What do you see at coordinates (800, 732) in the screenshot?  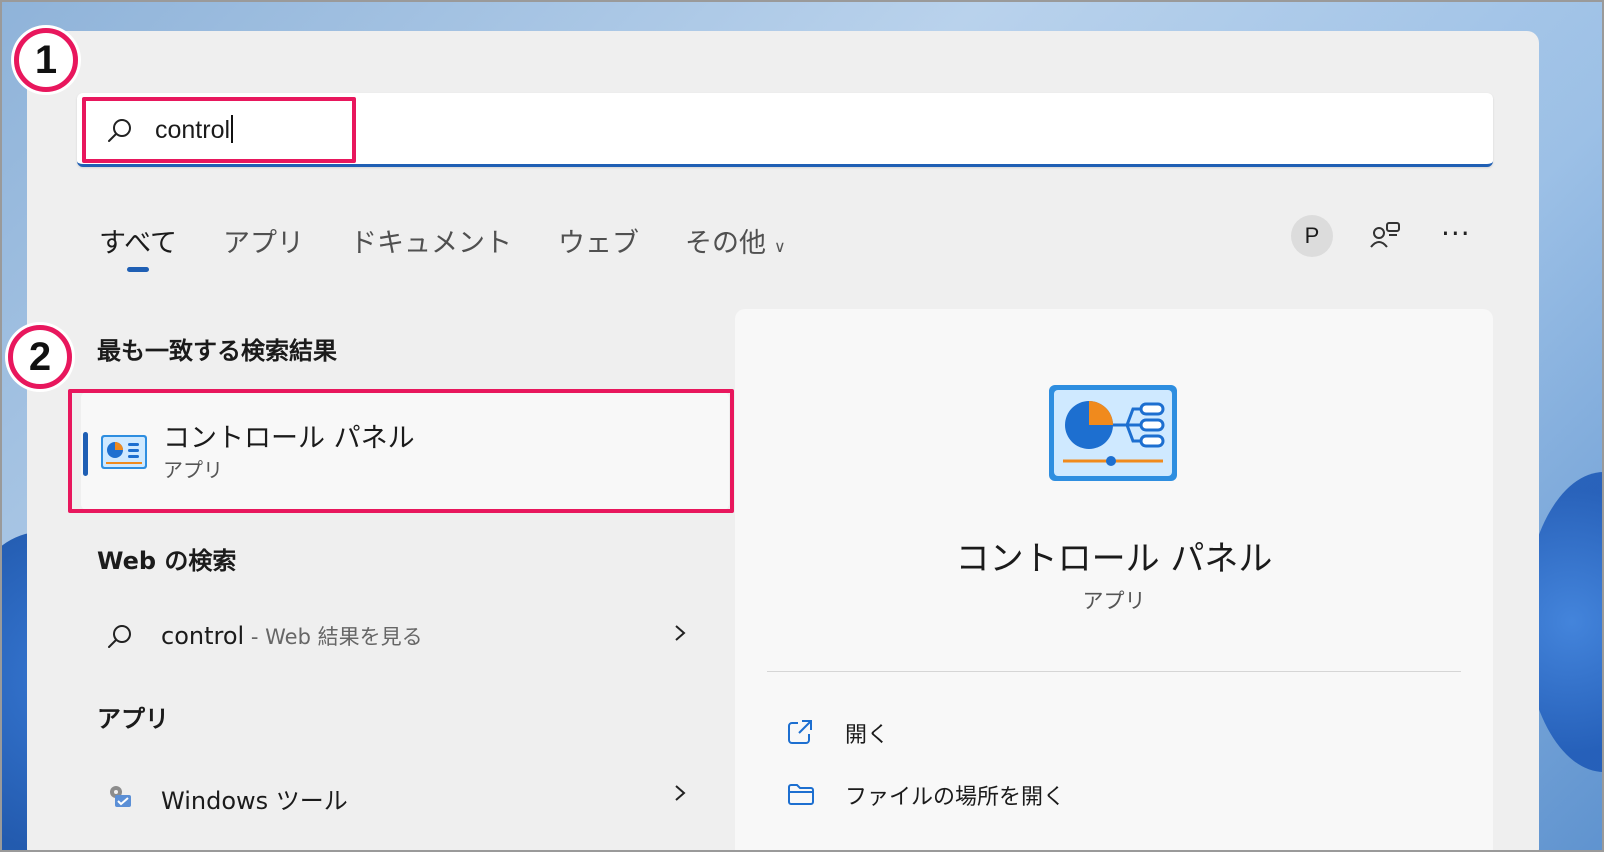 I see `open-external-icon` at bounding box center [800, 732].